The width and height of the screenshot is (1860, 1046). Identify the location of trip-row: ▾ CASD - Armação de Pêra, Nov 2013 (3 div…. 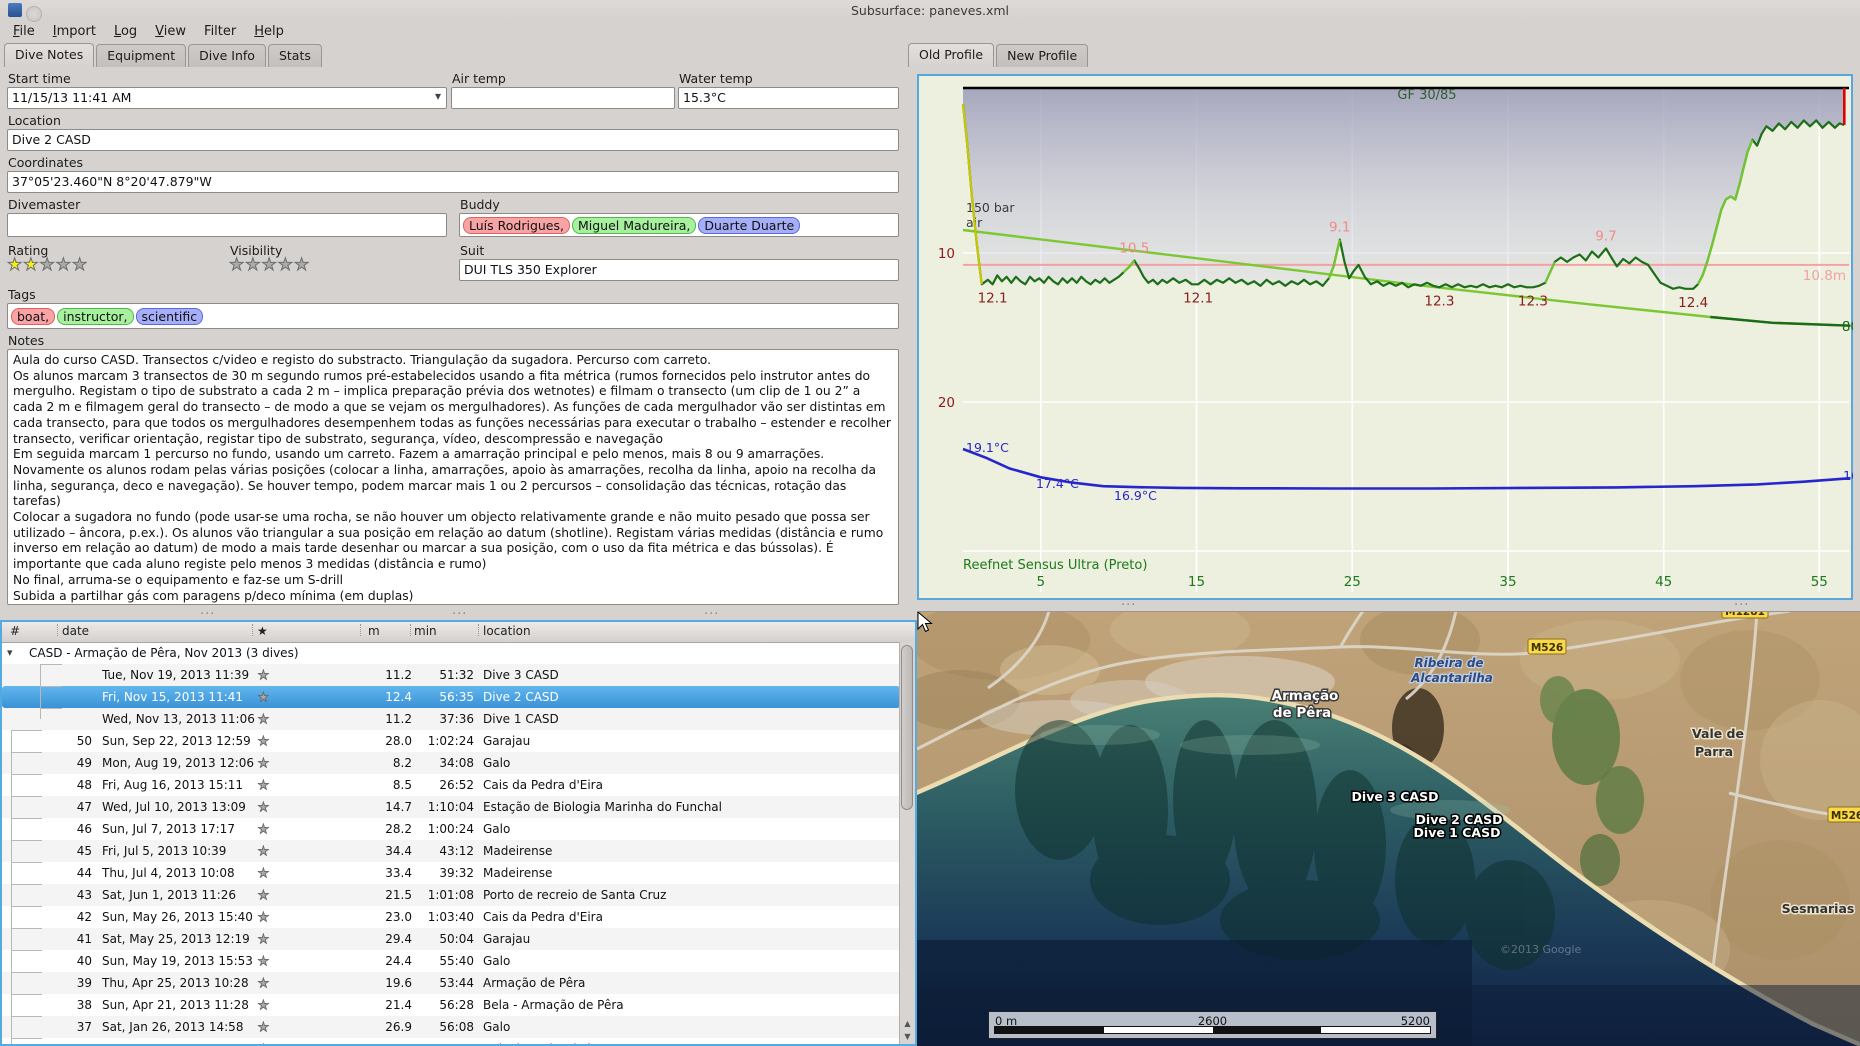
(451, 653).